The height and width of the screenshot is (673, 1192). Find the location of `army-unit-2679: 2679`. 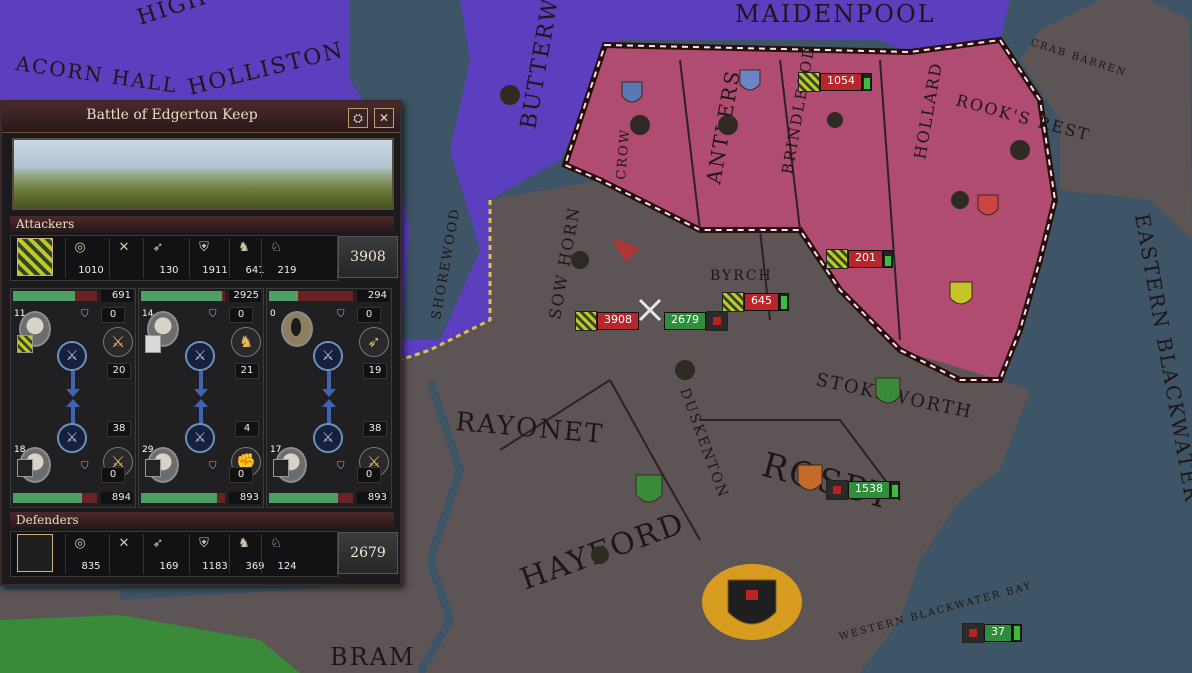

army-unit-2679: 2679 is located at coordinates (696, 321).